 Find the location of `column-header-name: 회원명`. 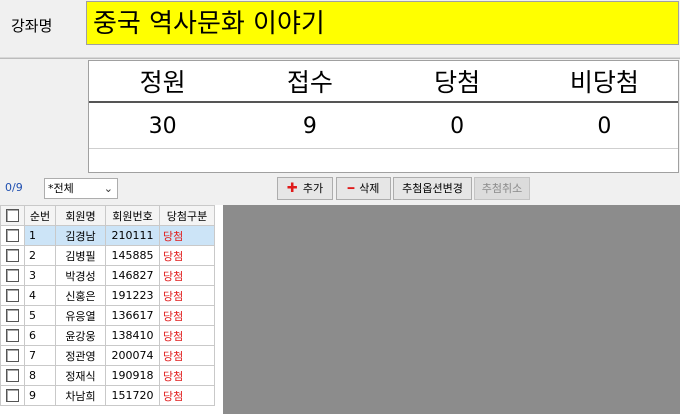

column-header-name: 회원명 is located at coordinates (80, 215).